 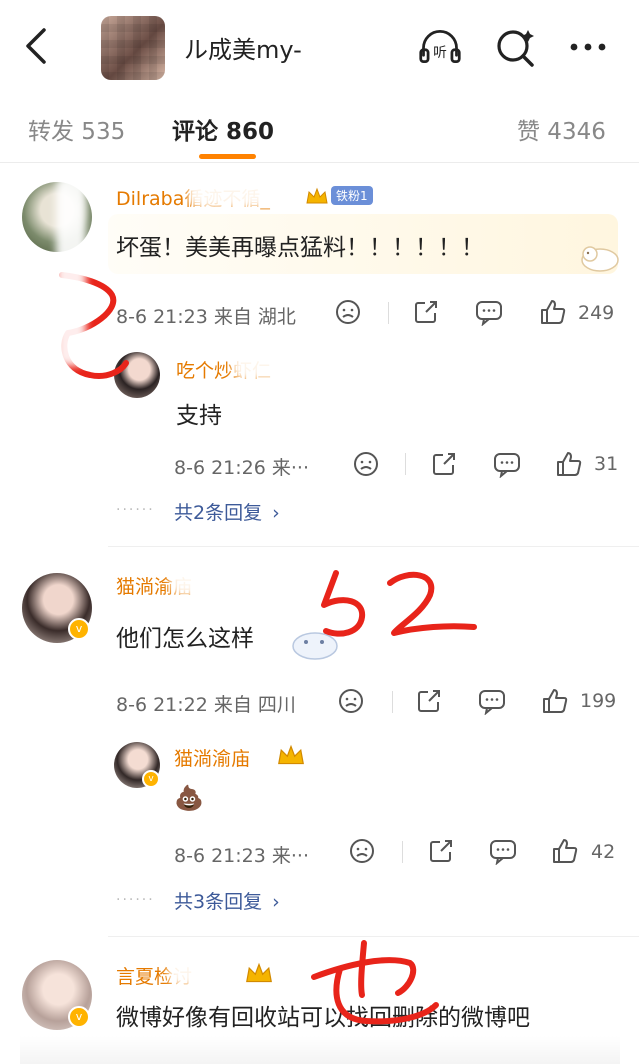 What do you see at coordinates (319, 131) in the screenshot?
I see `tab-bar: 转发 535 评论 860 赞 4346` at bounding box center [319, 131].